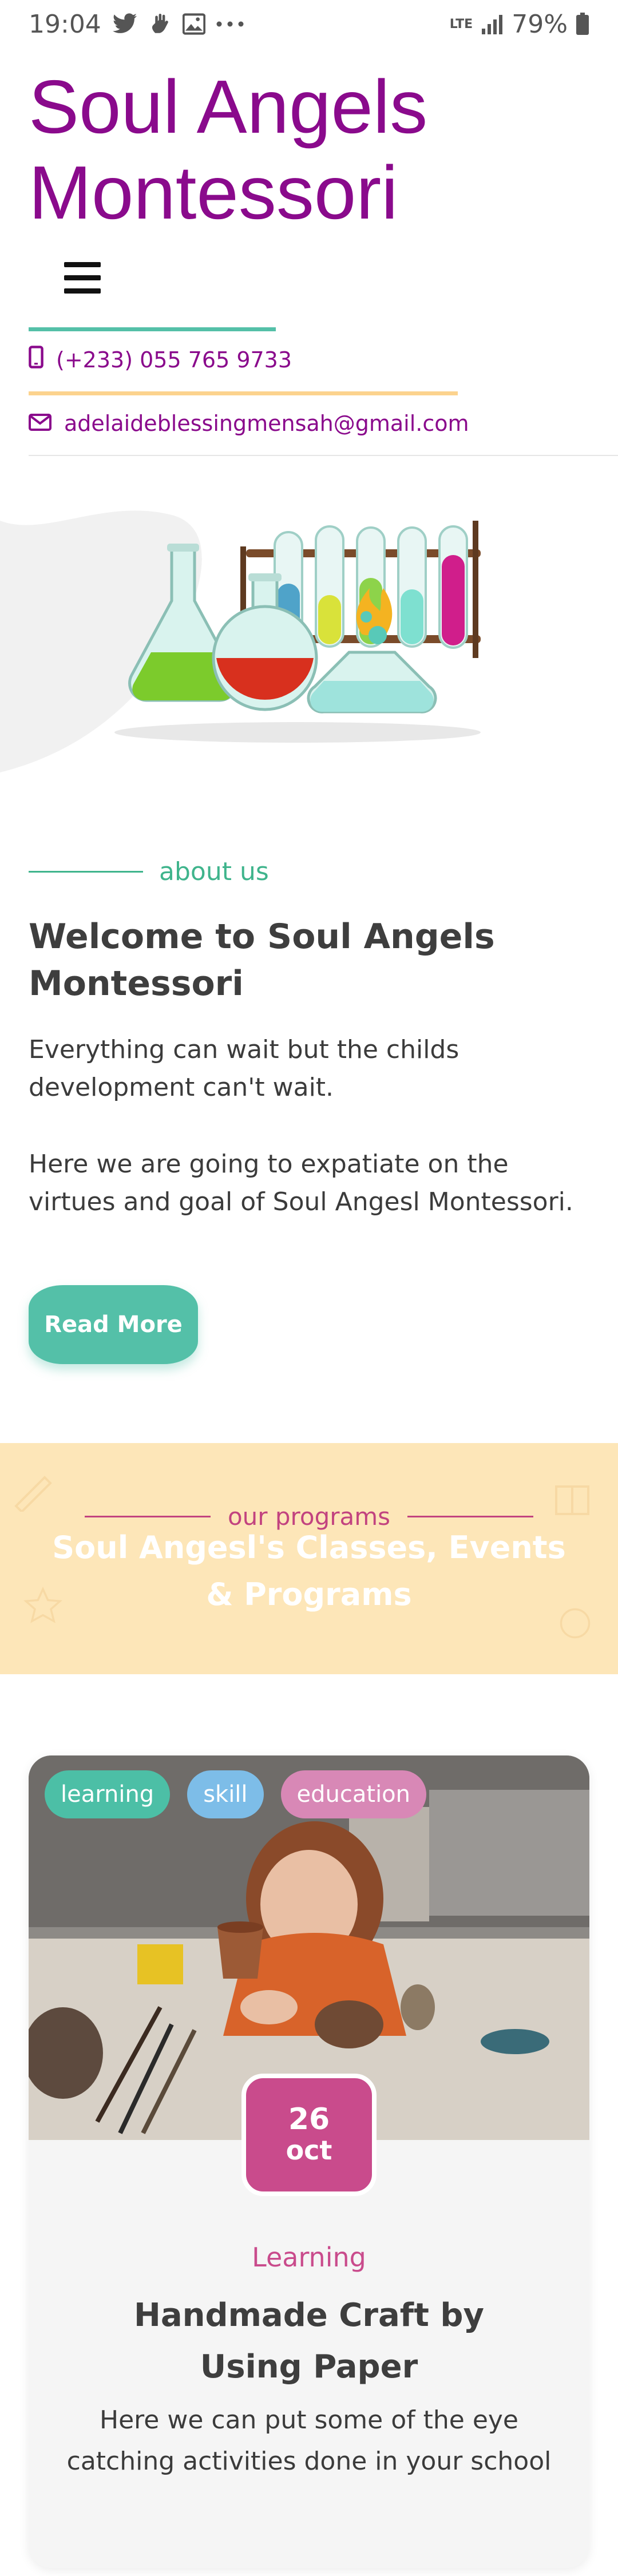 The height and width of the screenshot is (2576, 618). I want to click on header-divider, so click(323, 456).